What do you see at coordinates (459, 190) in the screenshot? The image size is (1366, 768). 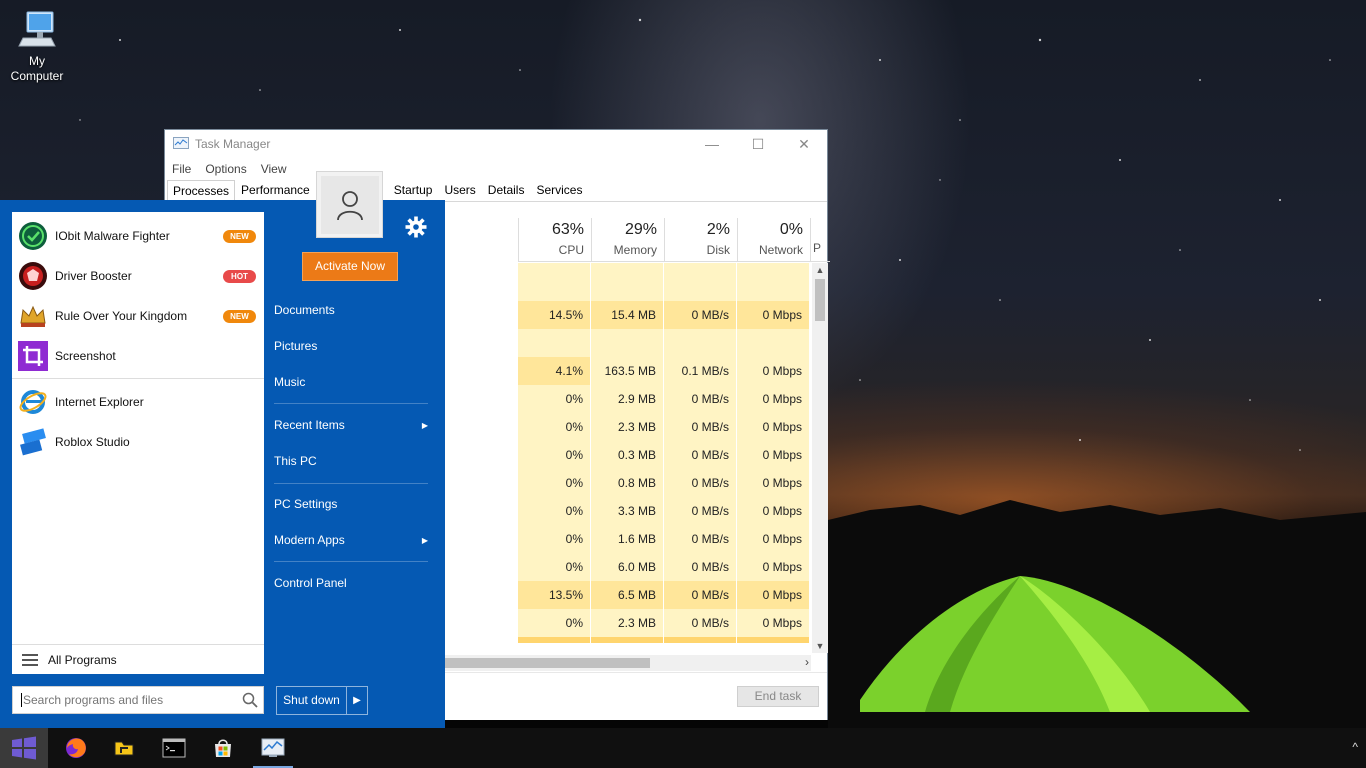 I see `tab-users: Users` at bounding box center [459, 190].